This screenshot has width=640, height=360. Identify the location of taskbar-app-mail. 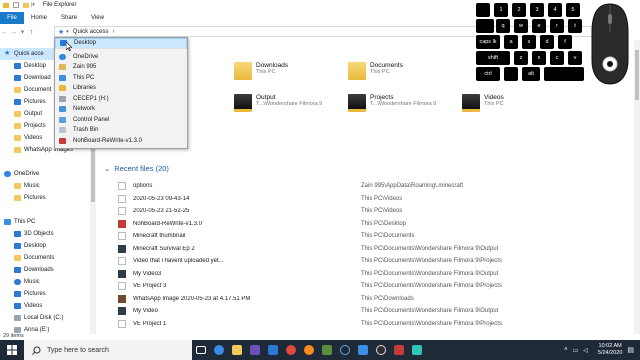
(273, 350).